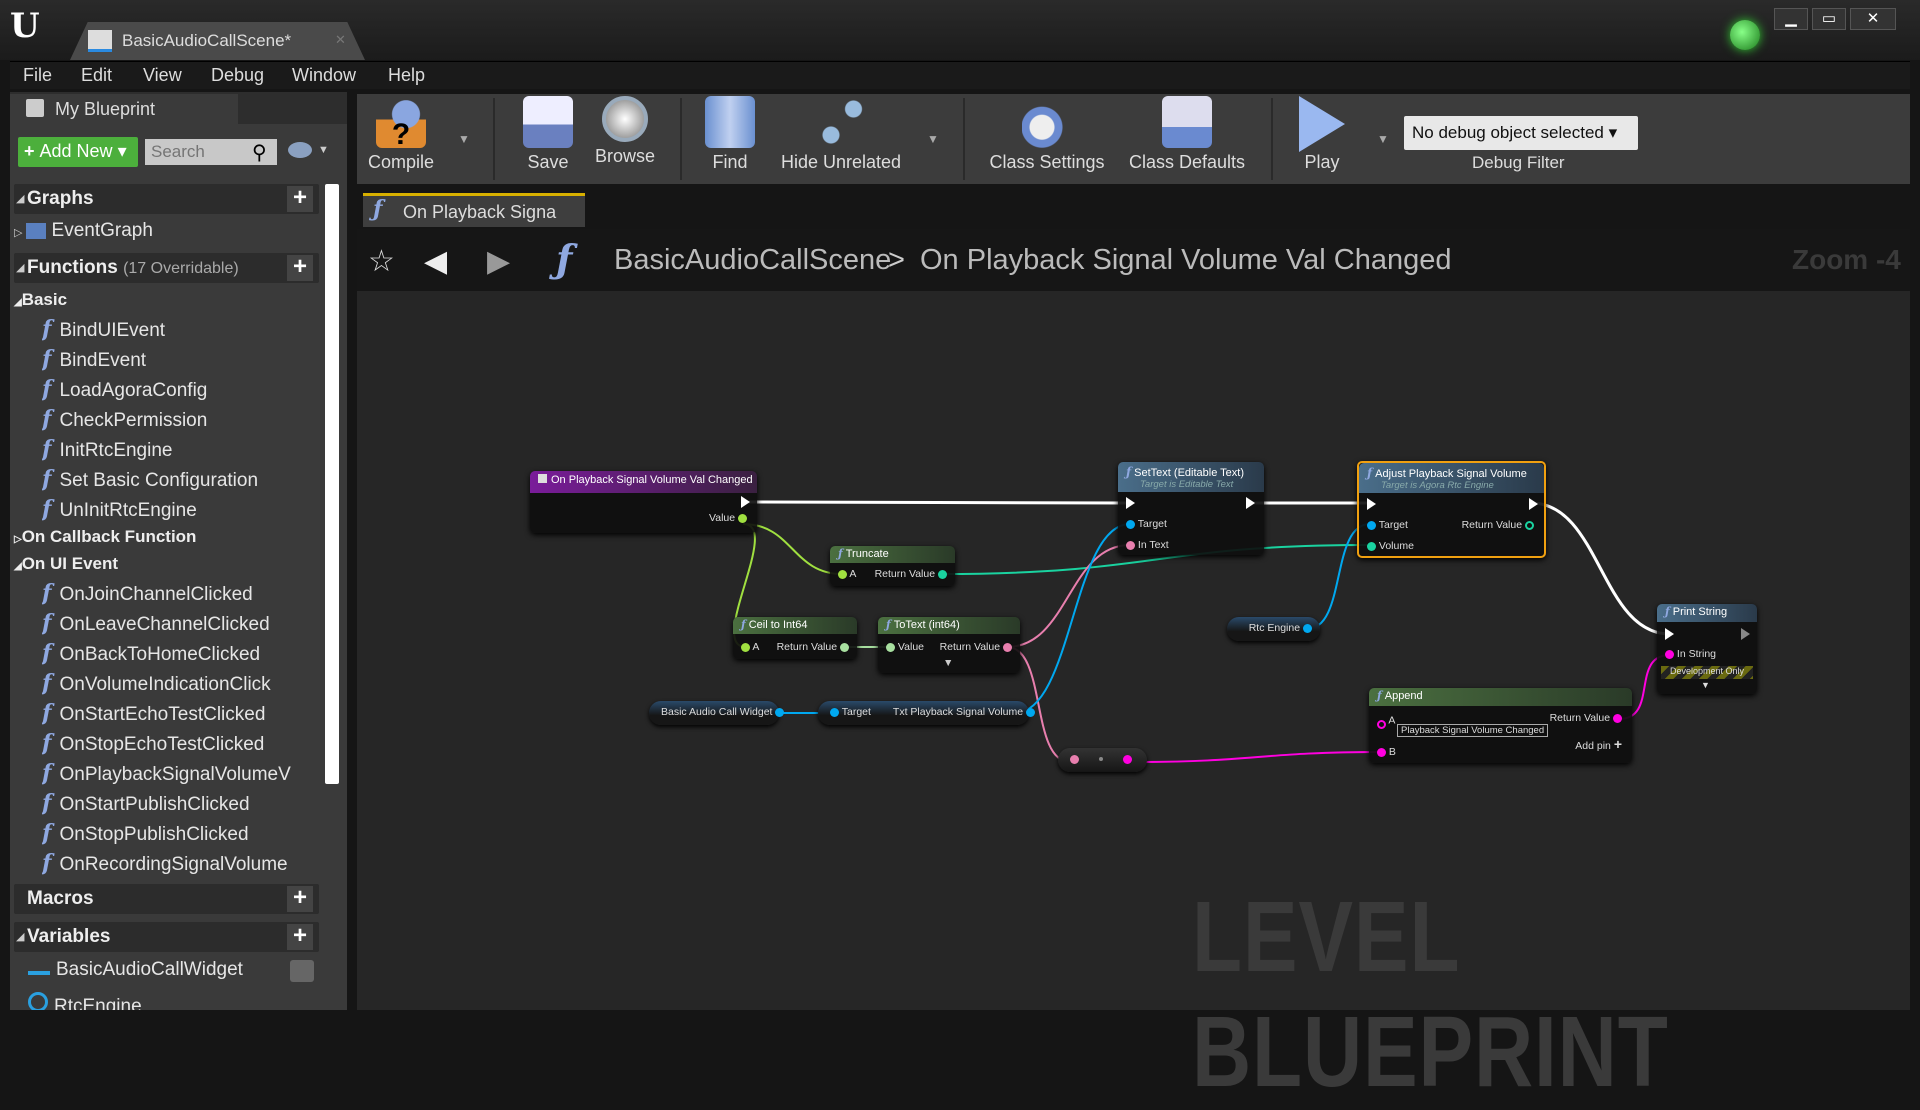  What do you see at coordinates (464, 139) in the screenshot?
I see `compile-options-dropdown: ▼` at bounding box center [464, 139].